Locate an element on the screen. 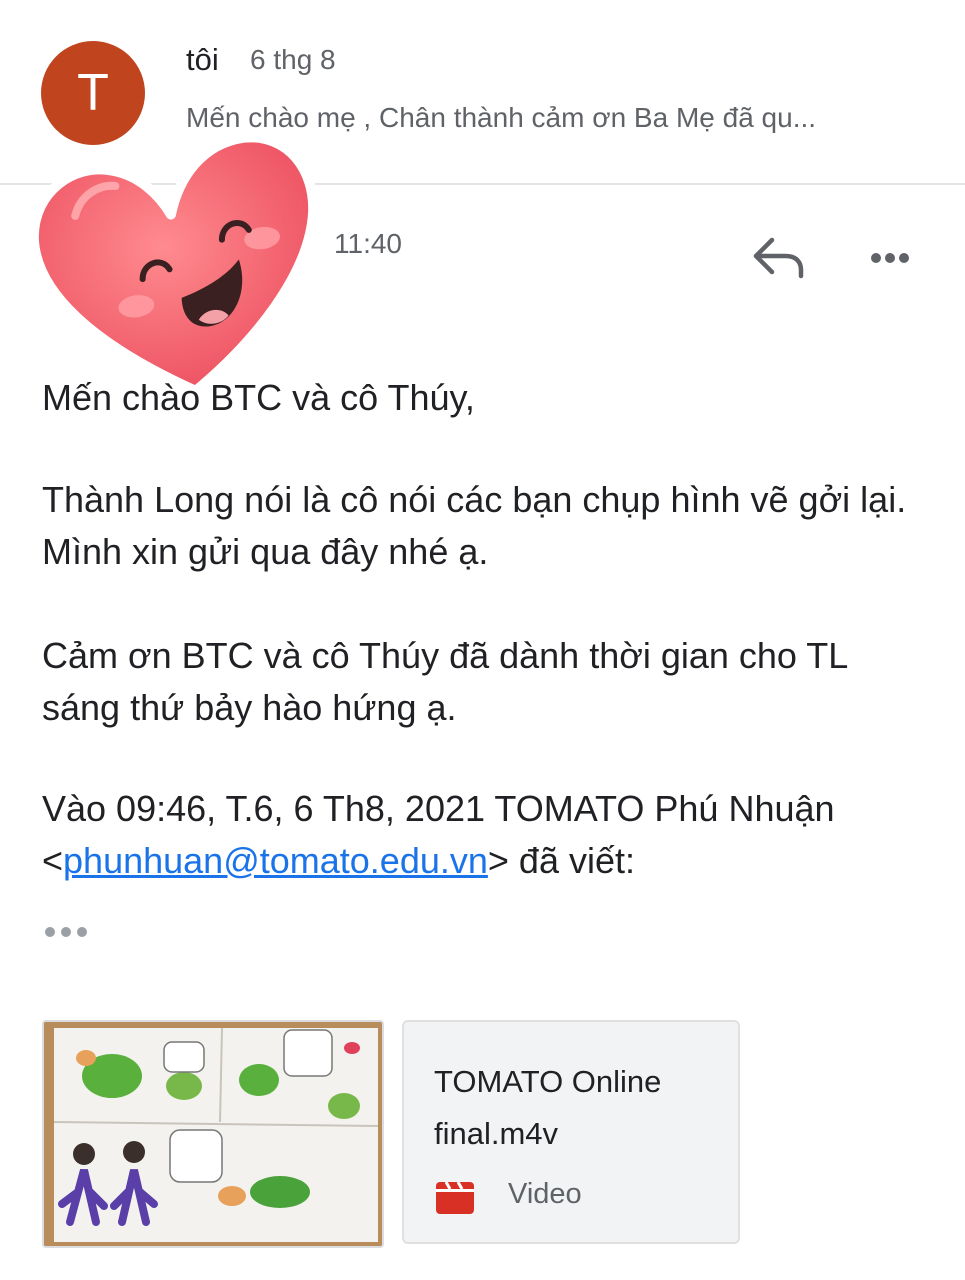  more-options-button is located at coordinates (890, 258).